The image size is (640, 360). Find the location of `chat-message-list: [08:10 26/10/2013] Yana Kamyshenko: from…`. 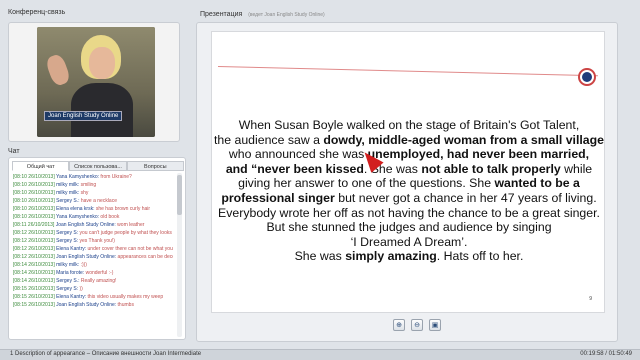

chat-message-list: [08:10 26/10/2013] Yana Kamyshenko: from… is located at coordinates (93, 241).